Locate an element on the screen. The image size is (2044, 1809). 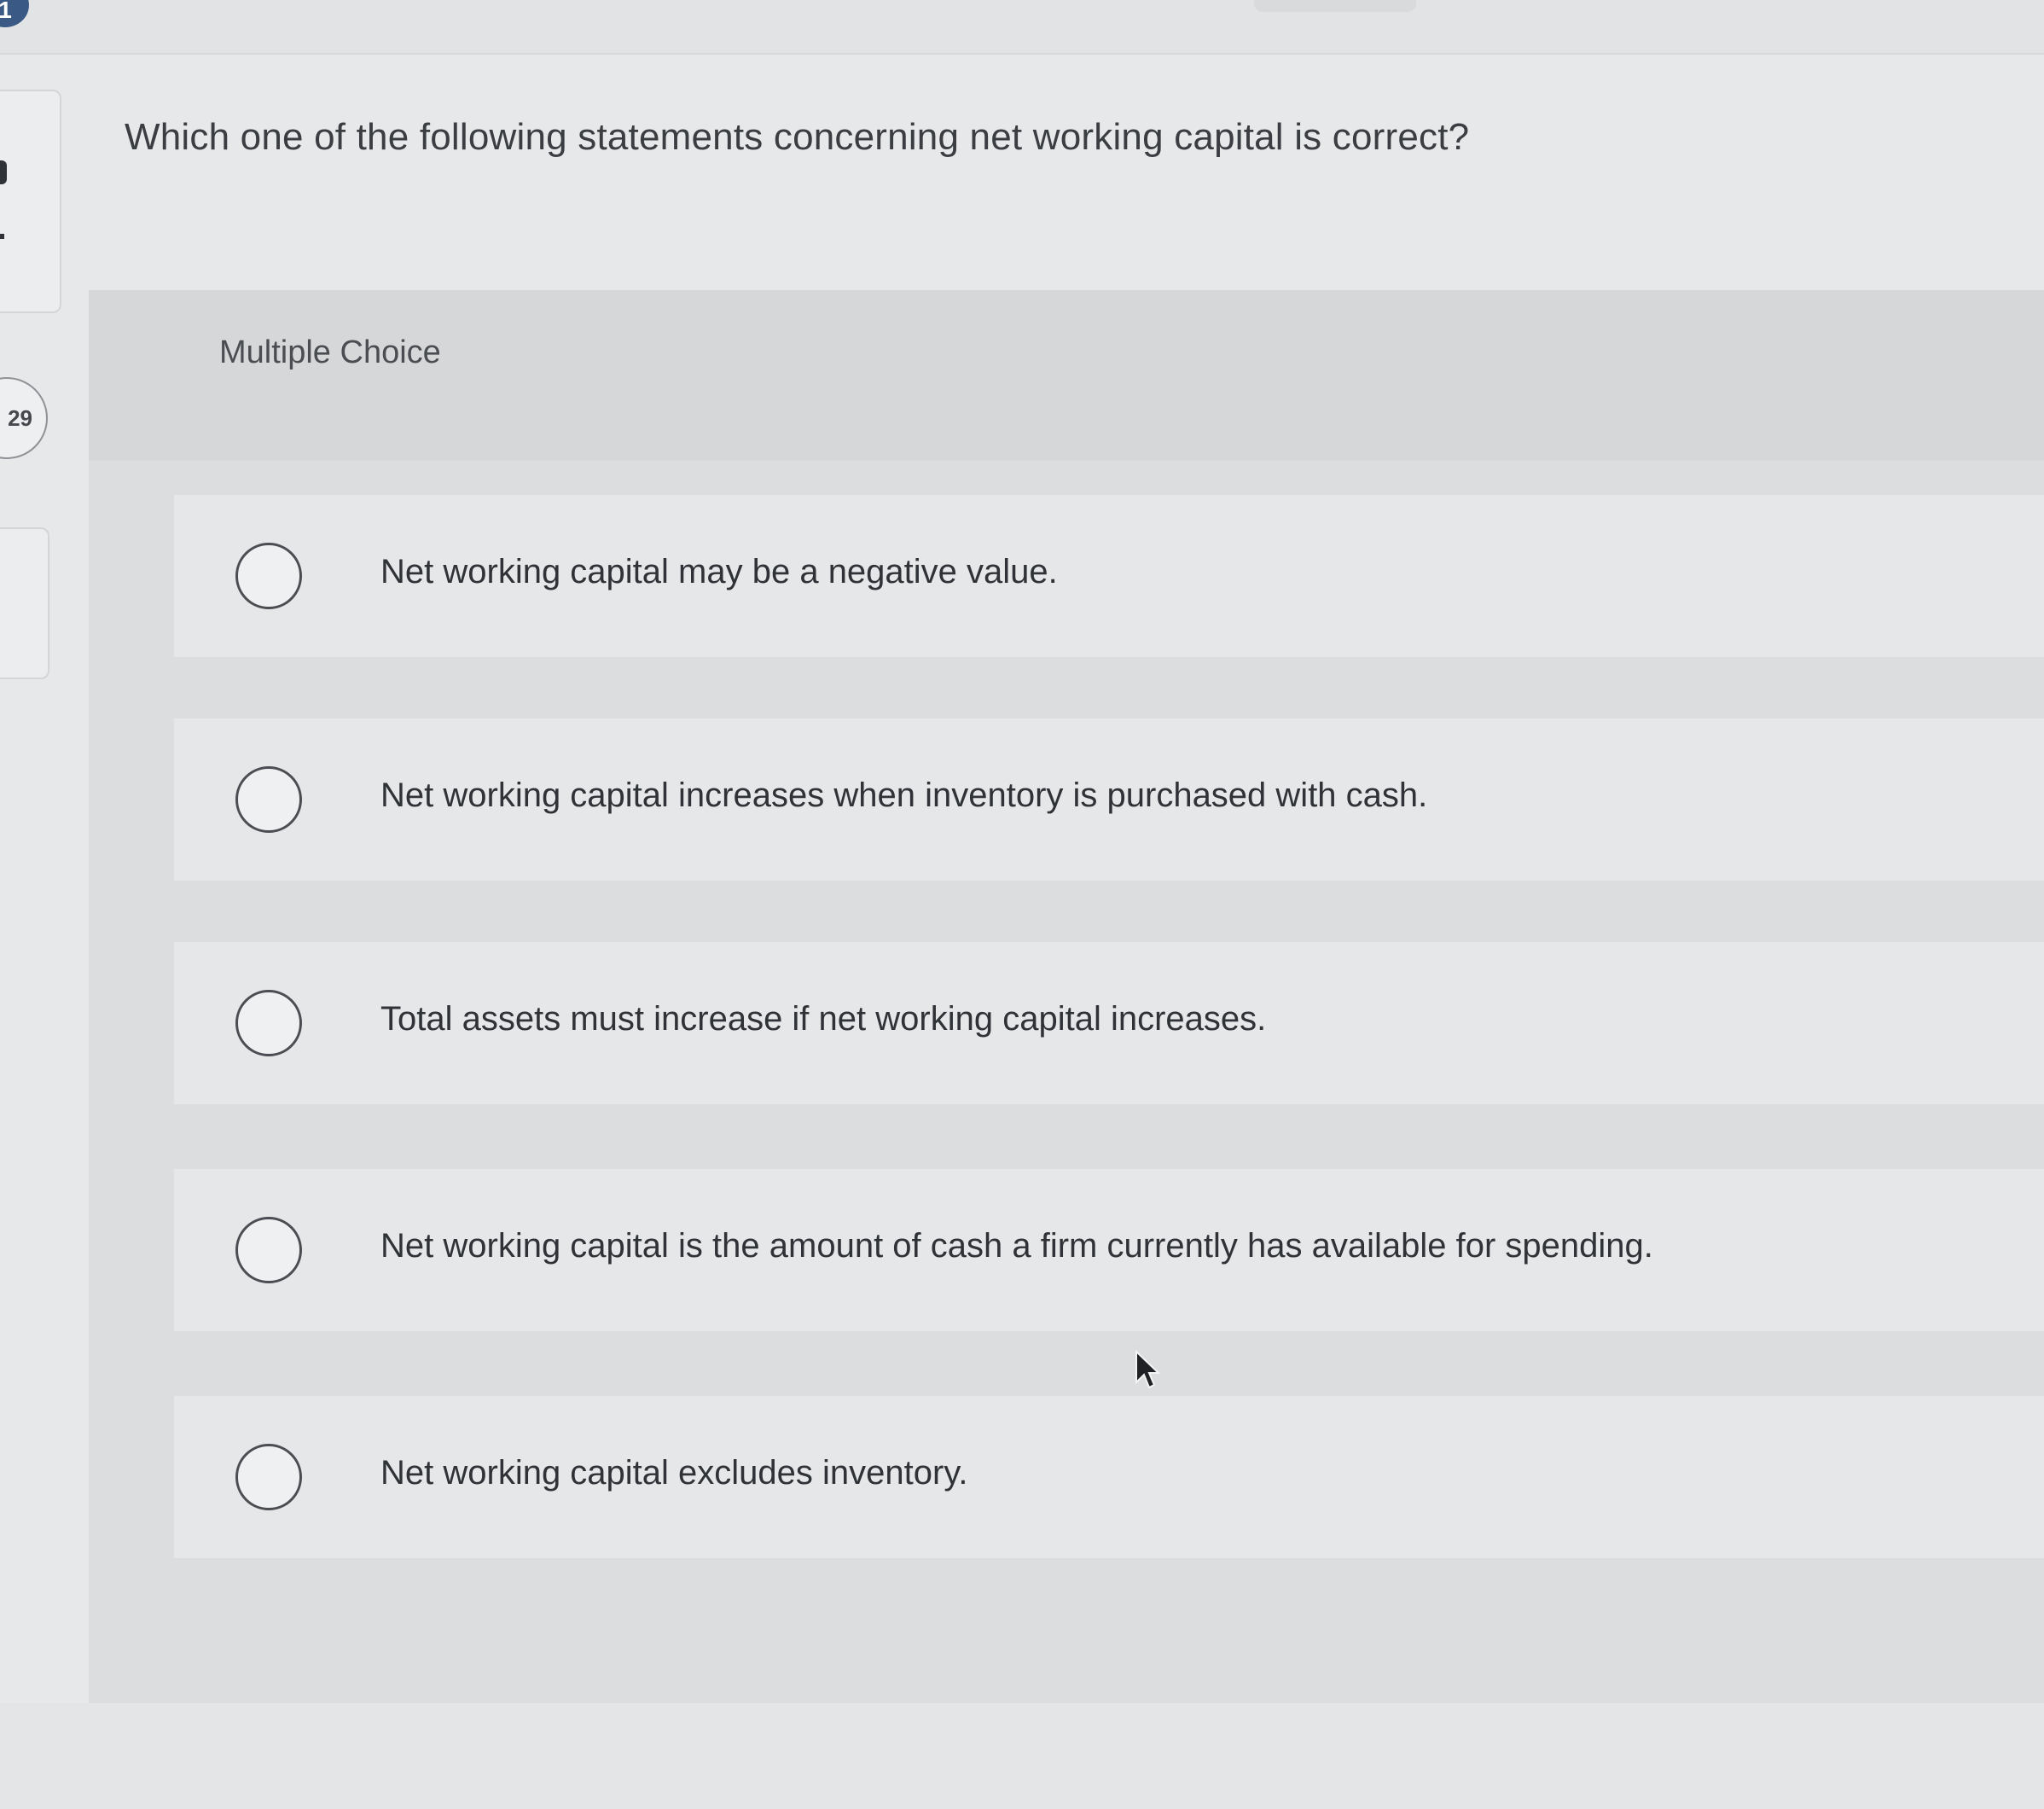
answer-option-label: Net working capital excludes inventory. is located at coordinates (674, 1473).